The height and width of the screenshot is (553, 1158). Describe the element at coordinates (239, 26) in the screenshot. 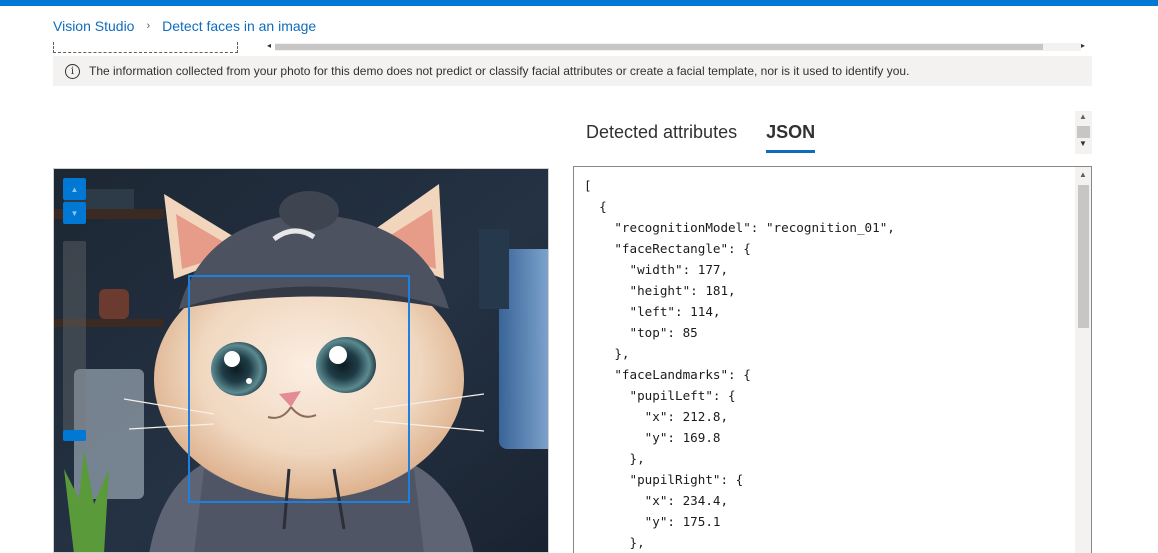

I see `breadcrumb-detect-faces: Detect faces in an image` at that location.